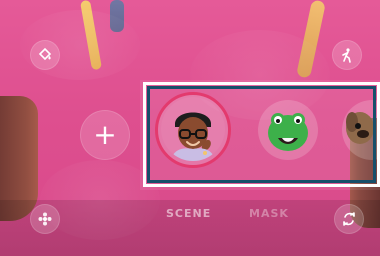 The height and width of the screenshot is (256, 380). I want to click on body-tracking-button, so click(347, 55).